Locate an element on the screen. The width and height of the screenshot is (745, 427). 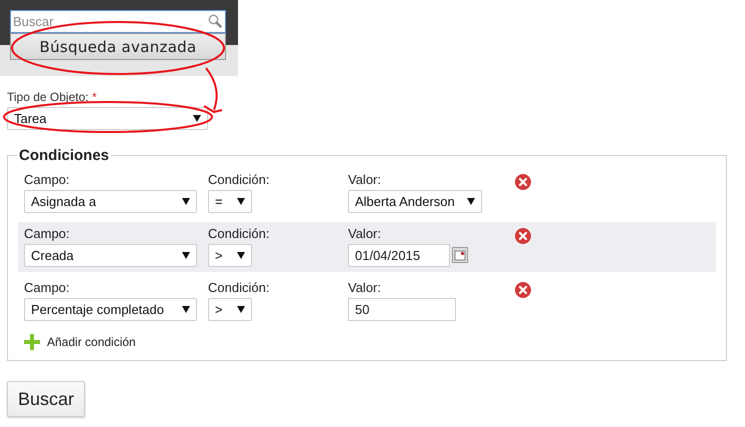
field-select: Percentaje completado is located at coordinates (110, 309).